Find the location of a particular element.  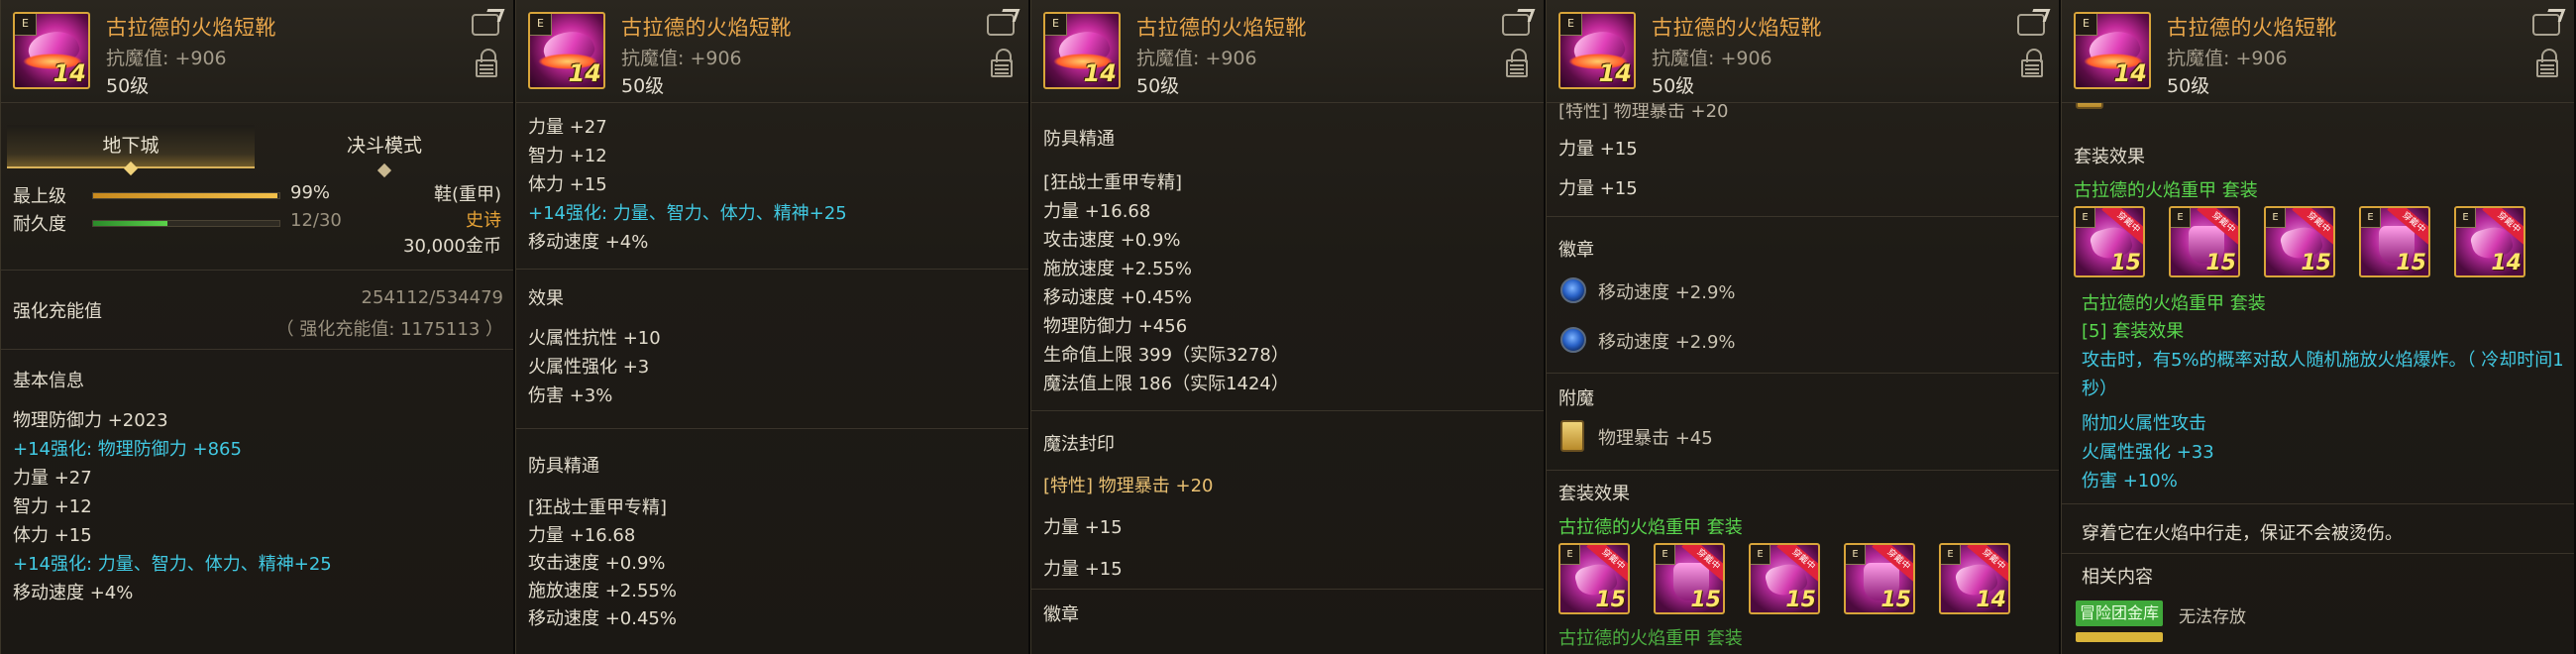

stat-line: +14强化: 力量、智力、体力、精神+25 is located at coordinates (172, 564).